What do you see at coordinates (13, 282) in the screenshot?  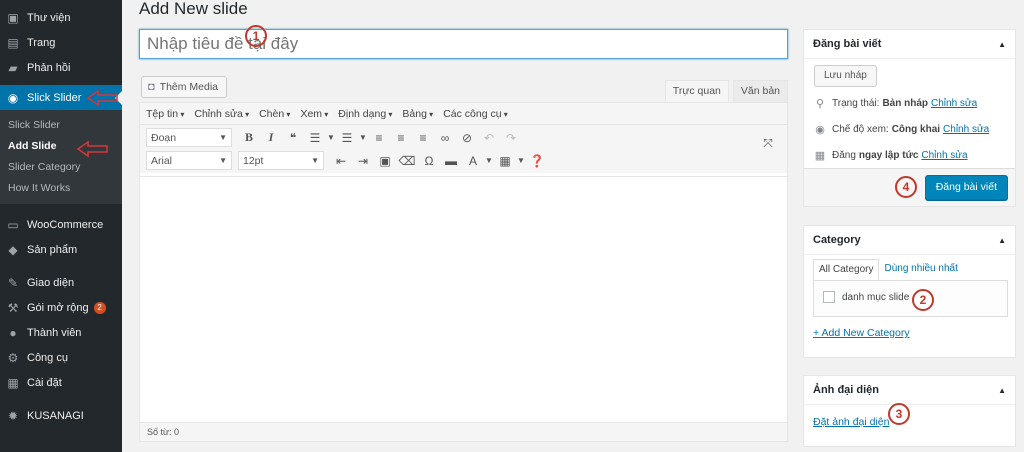 I see `brush-icon: ✎` at bounding box center [13, 282].